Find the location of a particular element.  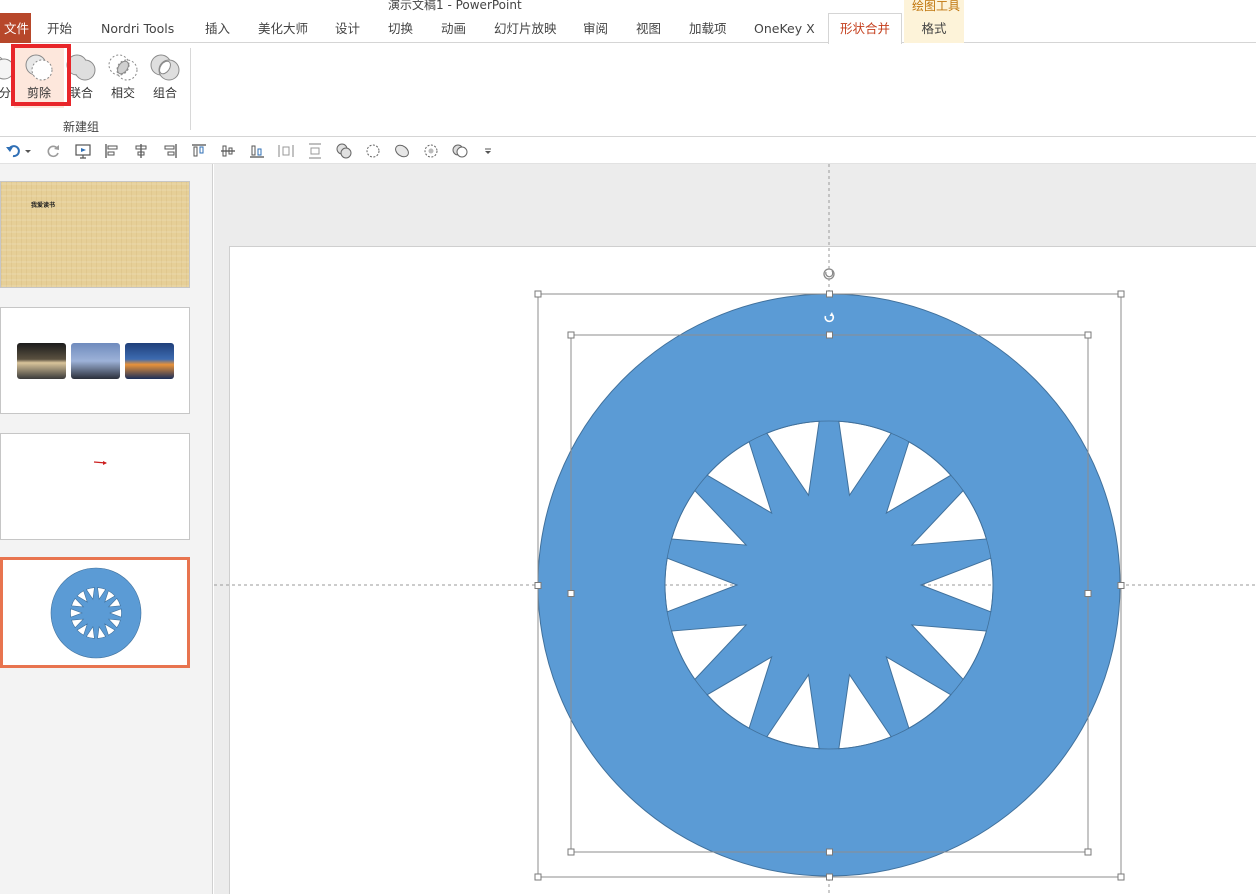

rotate-handle-outer is located at coordinates (829, 274).